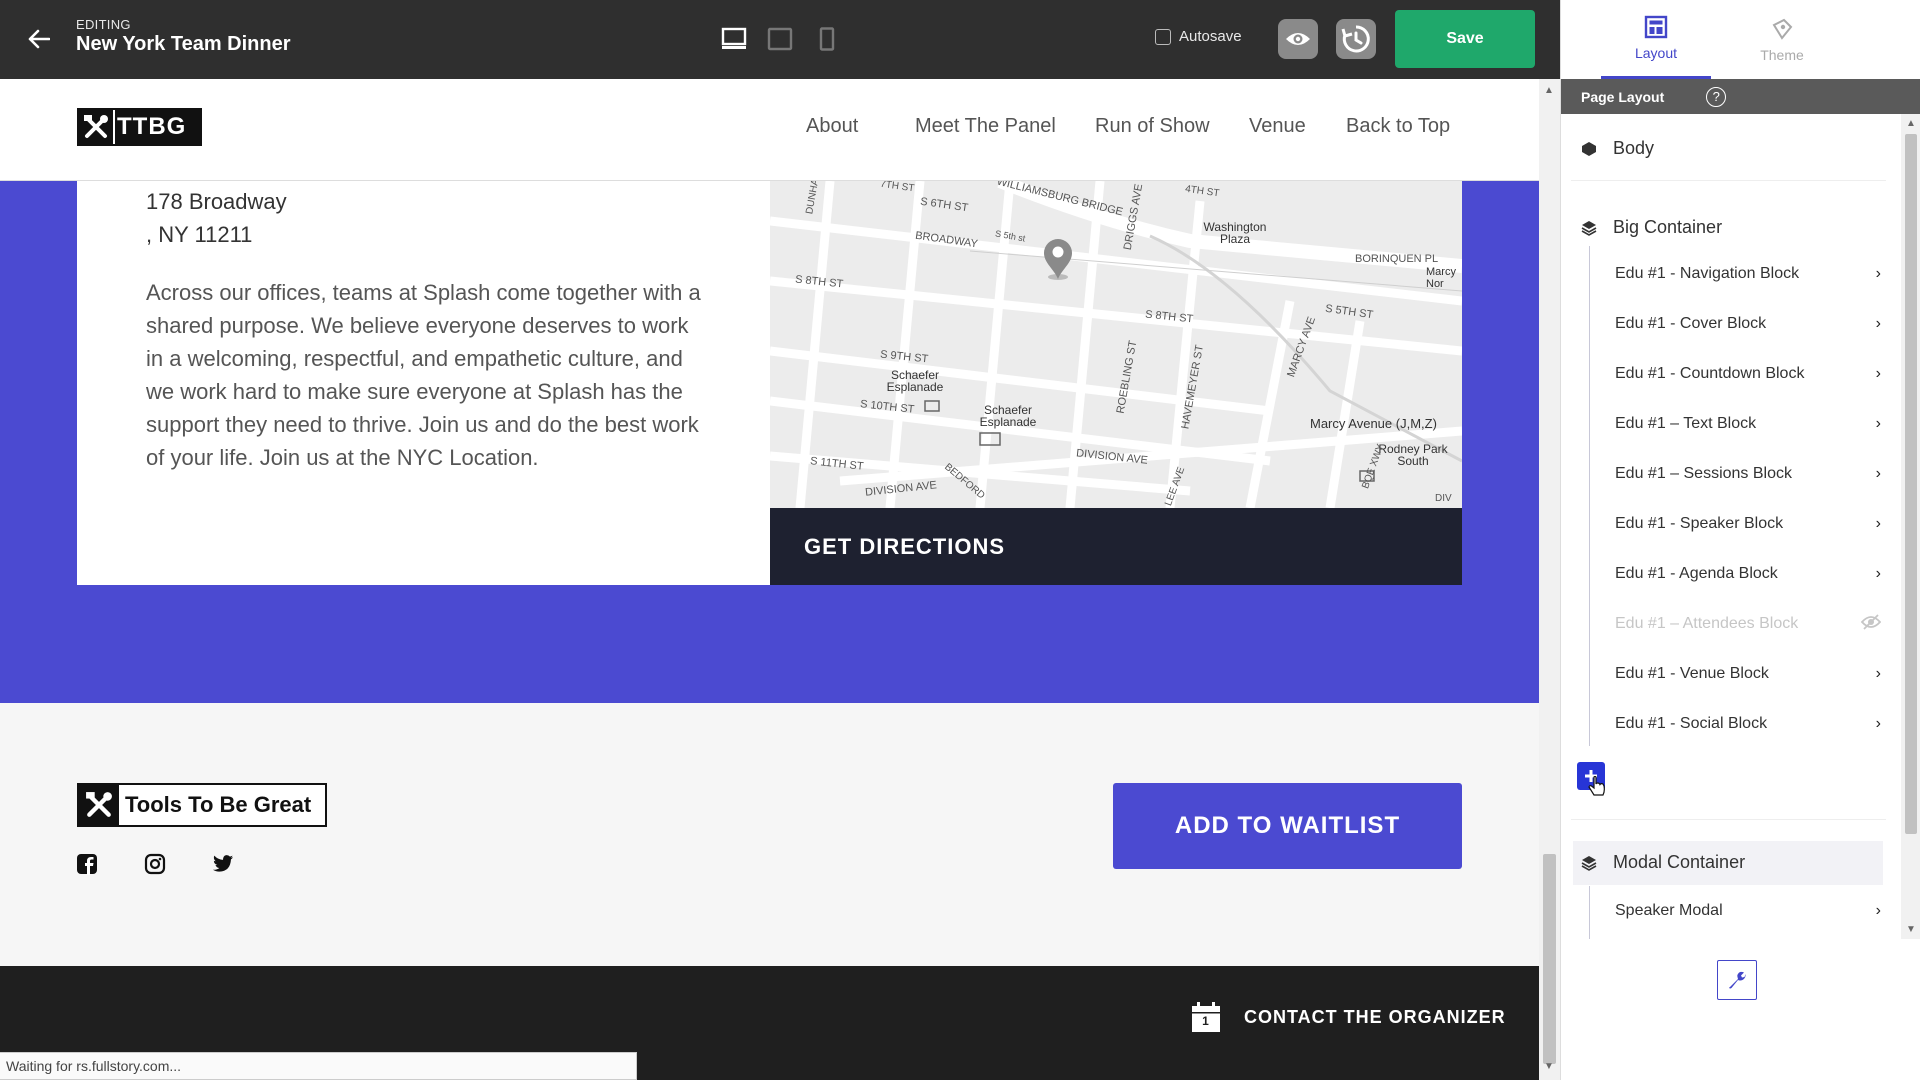 The height and width of the screenshot is (1080, 1920). Describe the element at coordinates (155, 864) in the screenshot. I see `instagram-icon` at that location.